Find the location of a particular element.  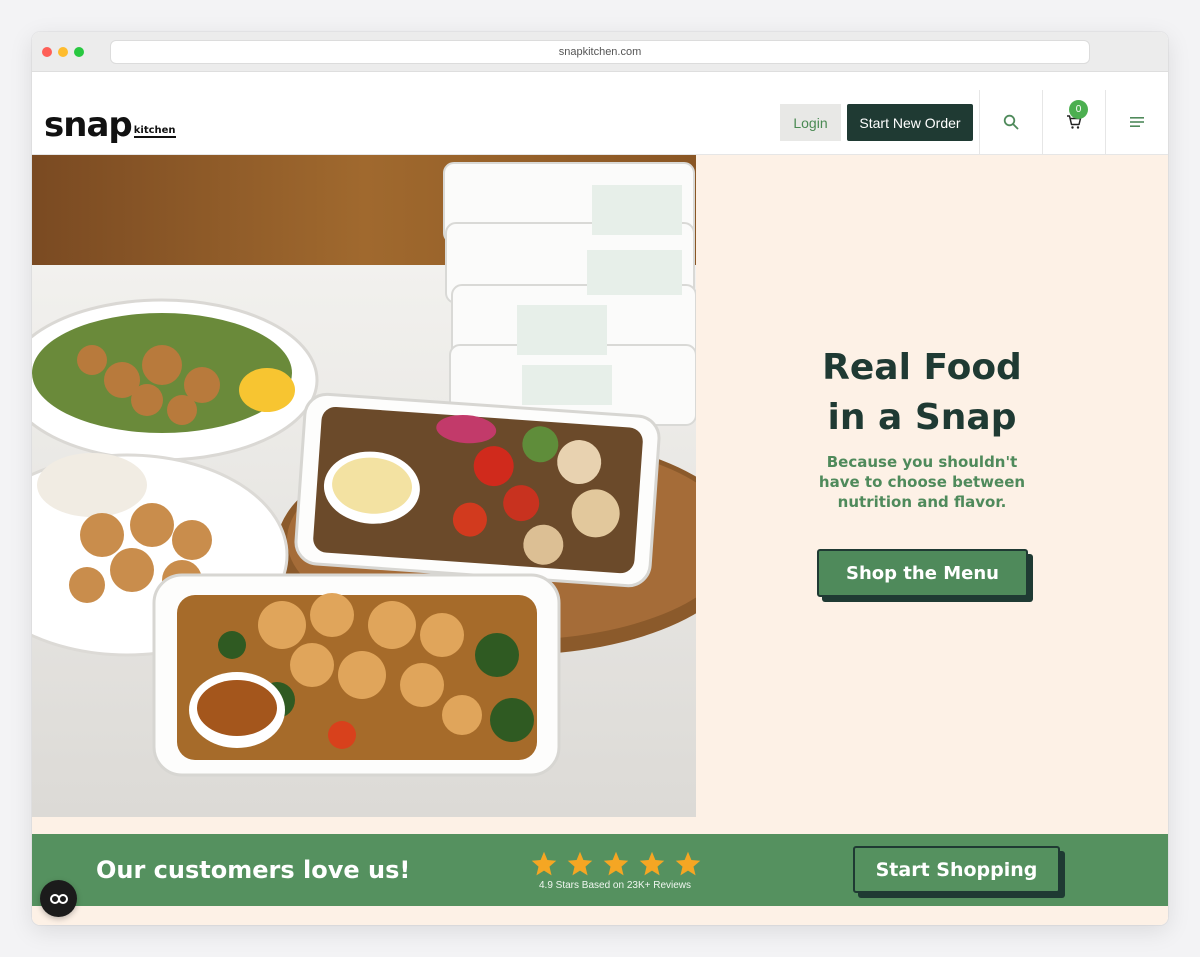

browser-titlebar: snapkitchen.com is located at coordinates (600, 52).